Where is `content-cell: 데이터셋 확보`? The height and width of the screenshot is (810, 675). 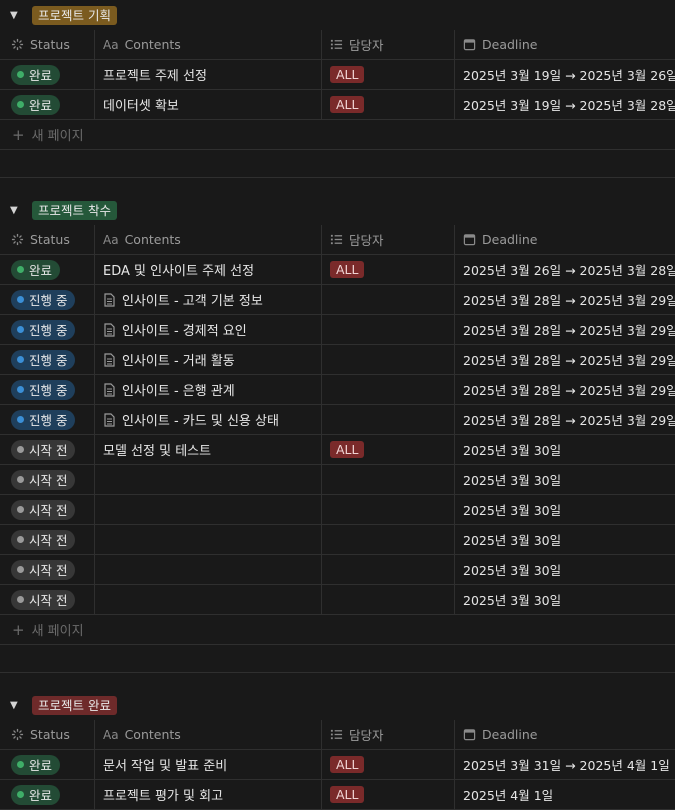 content-cell: 데이터셋 확보 is located at coordinates (208, 104).